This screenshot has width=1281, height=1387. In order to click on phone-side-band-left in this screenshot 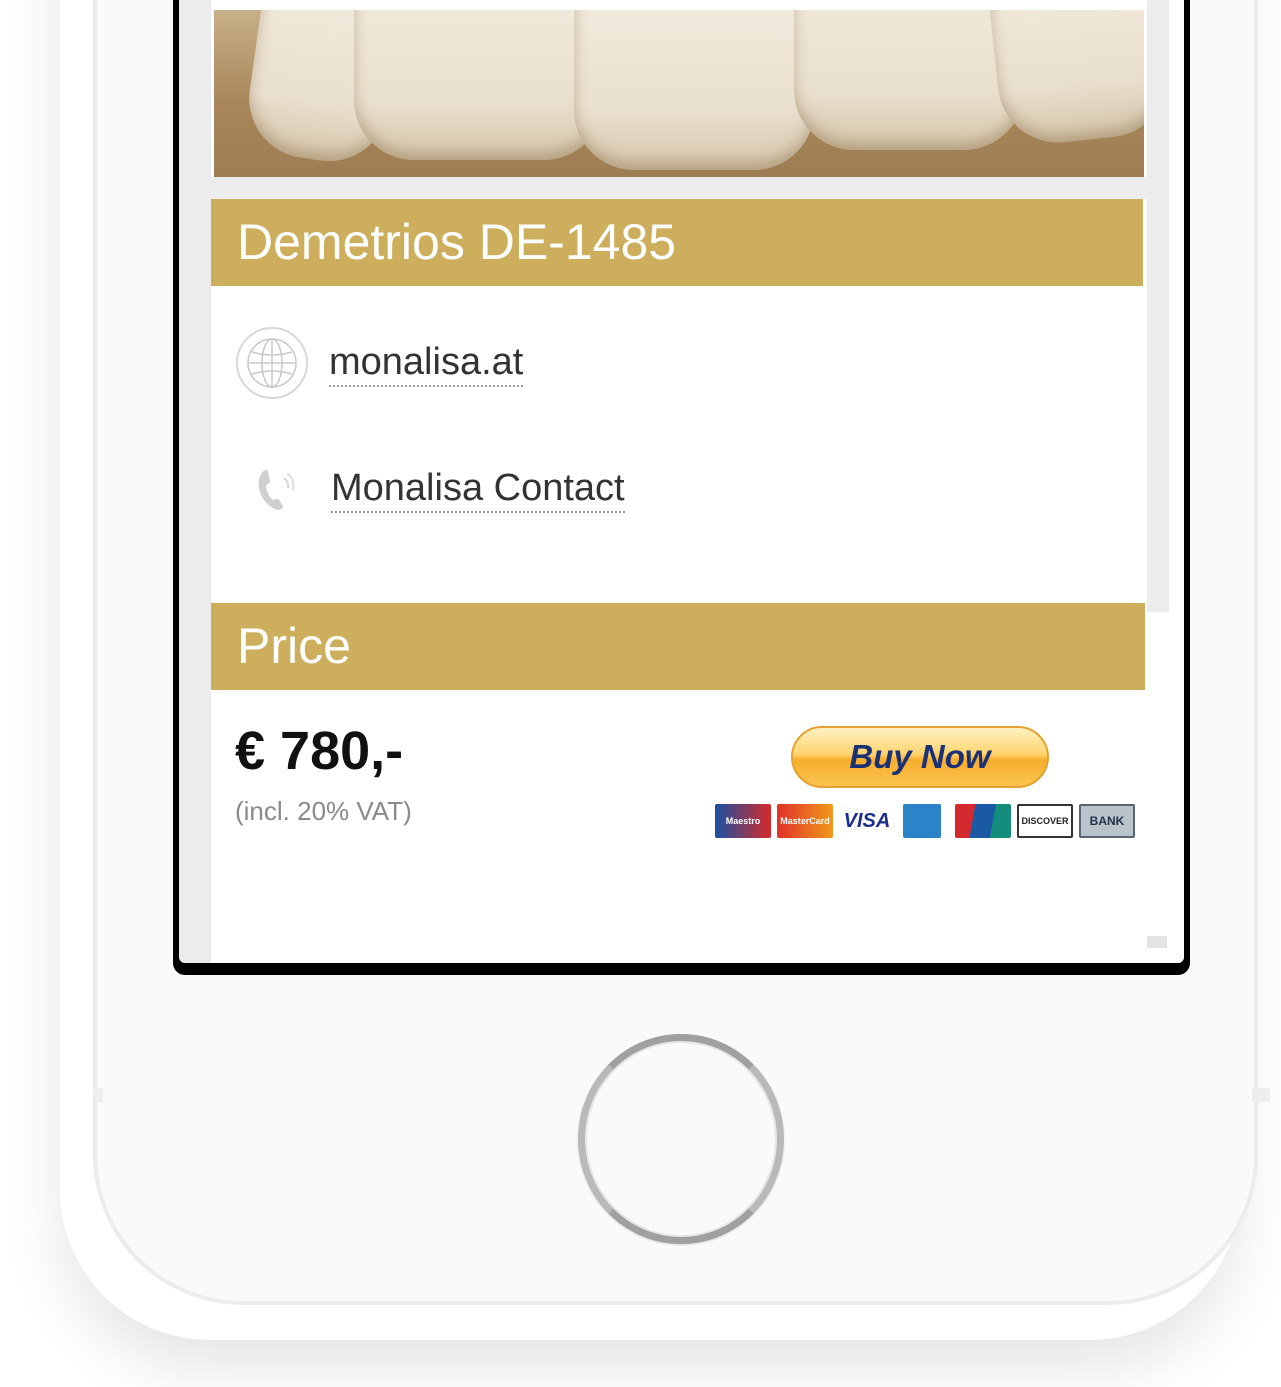, I will do `click(98, 1095)`.